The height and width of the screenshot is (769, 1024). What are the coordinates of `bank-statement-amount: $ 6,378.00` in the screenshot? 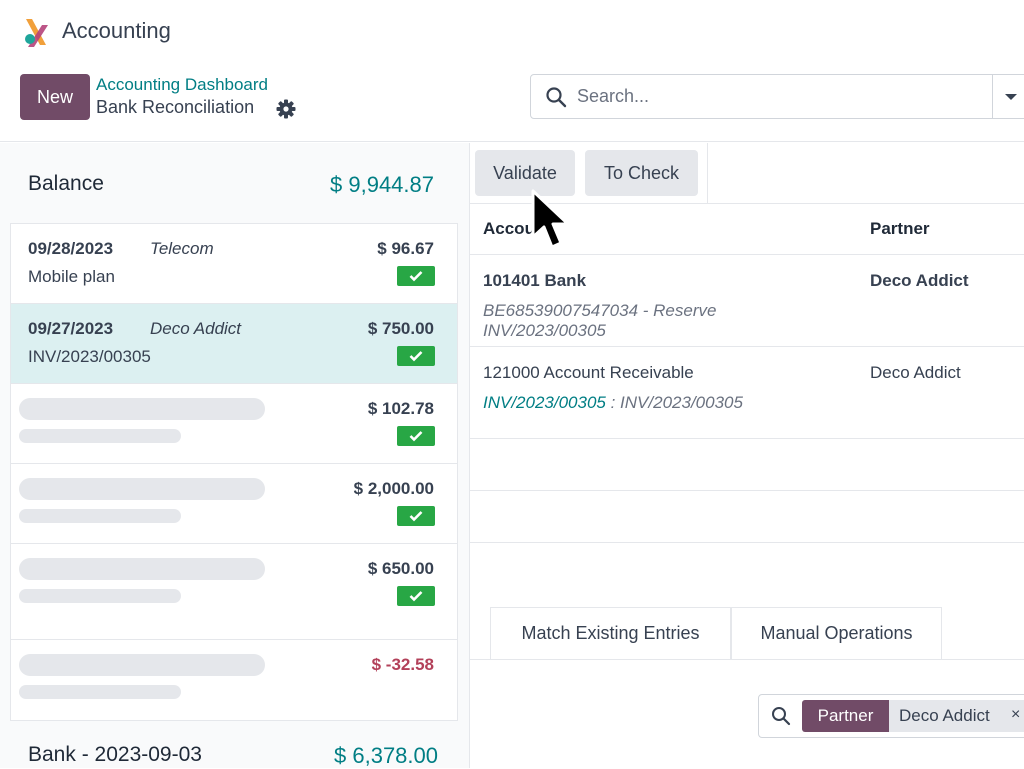 It's located at (386, 755).